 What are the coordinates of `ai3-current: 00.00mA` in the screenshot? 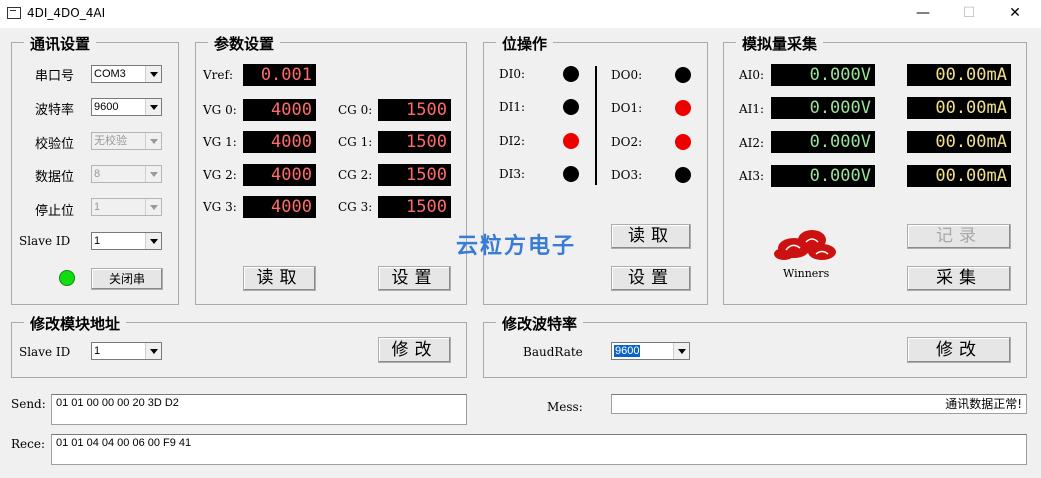 It's located at (959, 176).